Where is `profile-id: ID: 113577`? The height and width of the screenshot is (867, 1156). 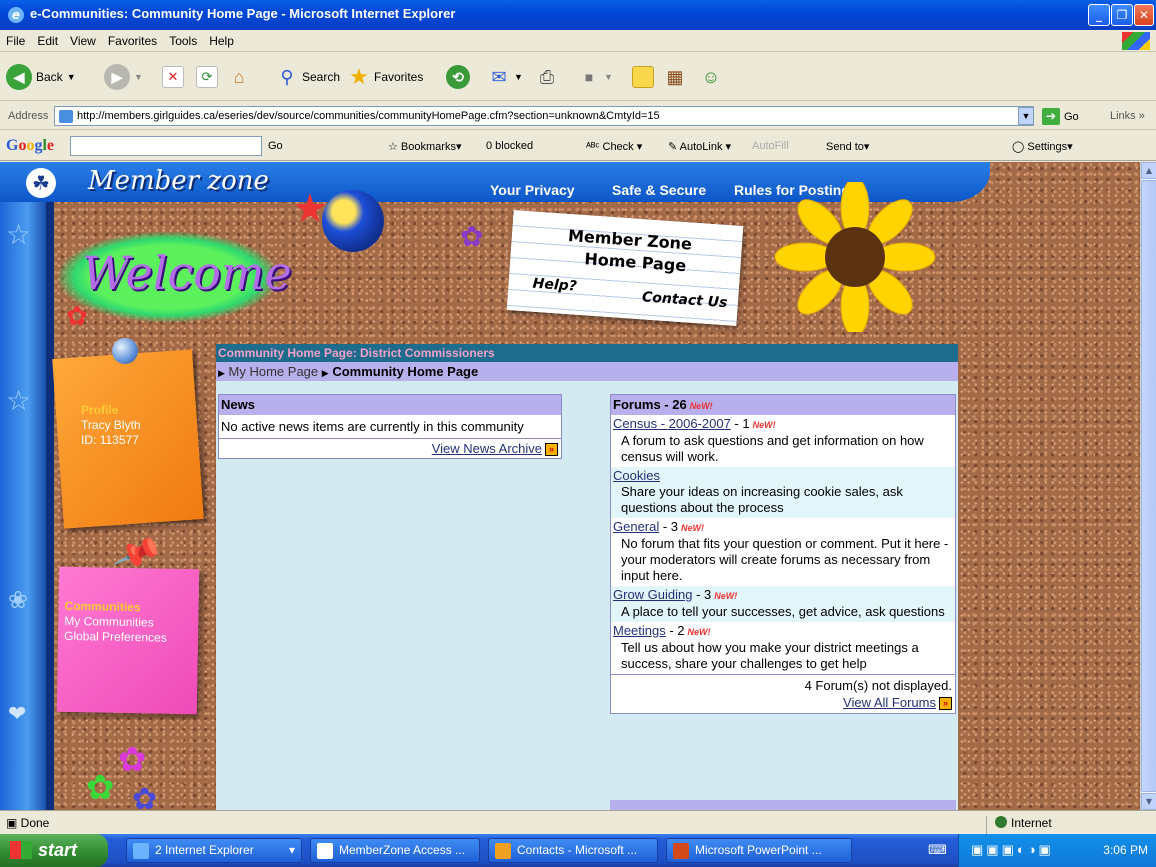
profile-id: ID: 113577 is located at coordinates (110, 440).